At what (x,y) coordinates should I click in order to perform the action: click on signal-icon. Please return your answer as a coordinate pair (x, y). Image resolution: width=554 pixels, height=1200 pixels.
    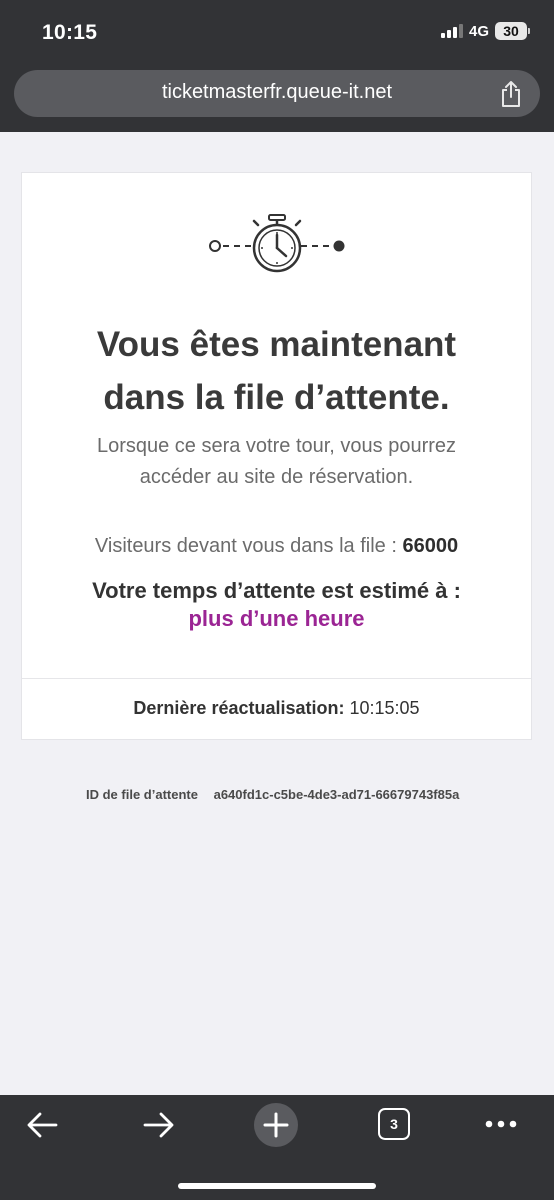
    Looking at the image, I should click on (451, 31).